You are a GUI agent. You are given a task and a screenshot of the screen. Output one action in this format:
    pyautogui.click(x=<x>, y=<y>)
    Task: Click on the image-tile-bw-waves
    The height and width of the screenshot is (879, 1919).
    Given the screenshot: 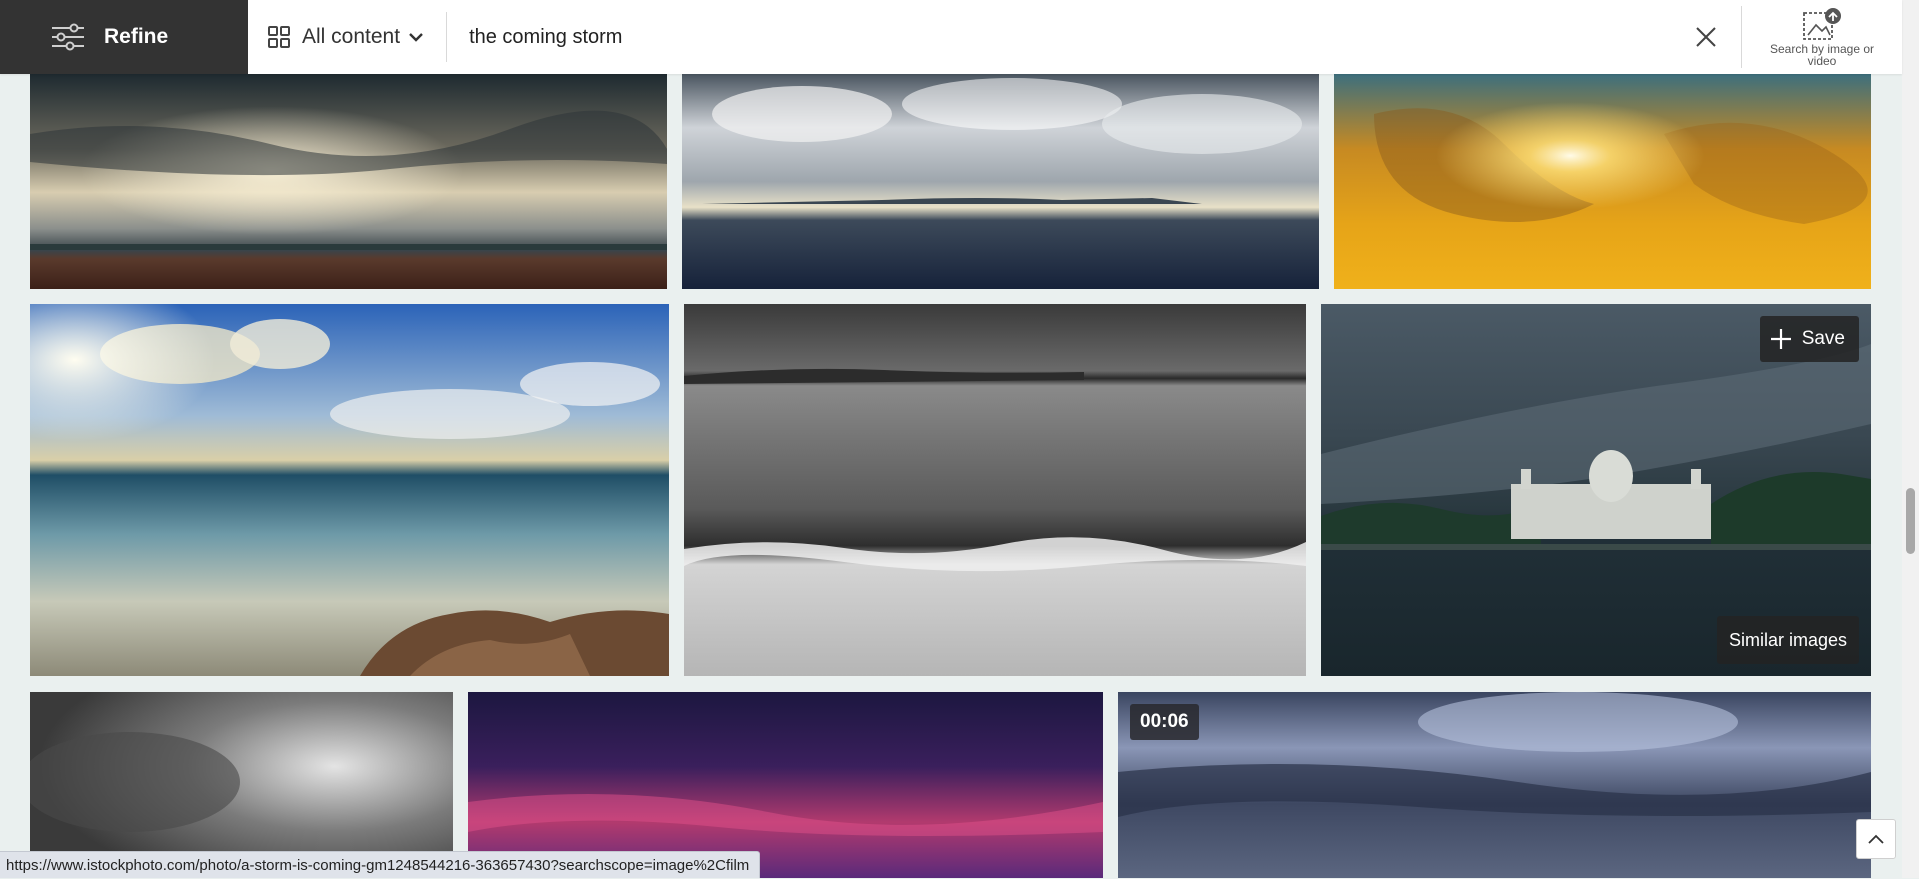 What is the action you would take?
    pyautogui.click(x=995, y=490)
    